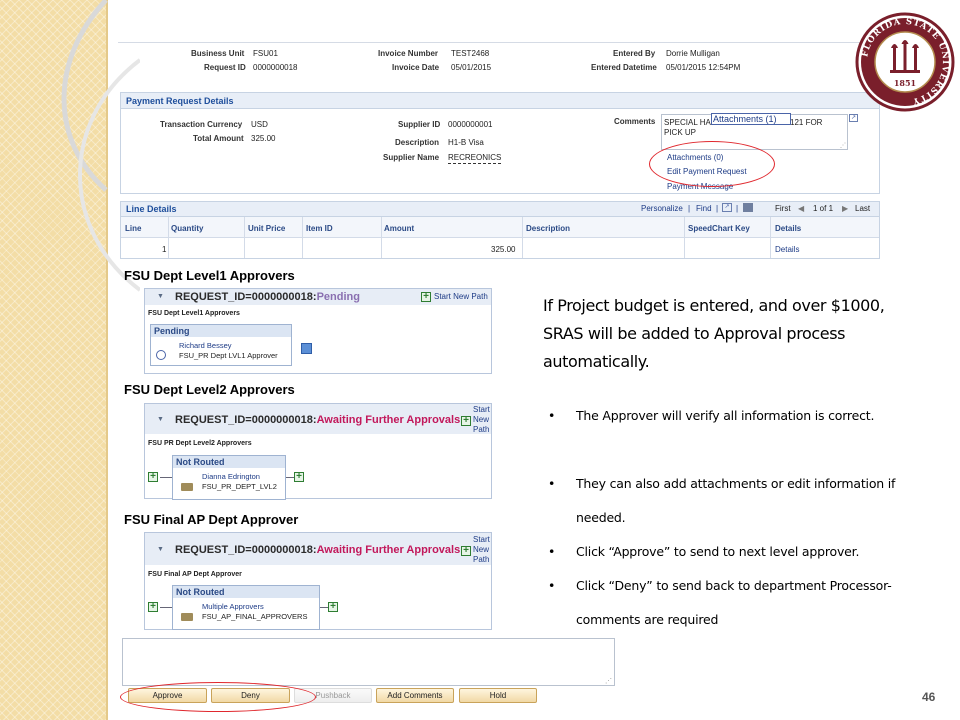 This screenshot has height=720, width=960. What do you see at coordinates (388, 420) in the screenshot?
I see `status-text-2: Awaiting Further Approvals` at bounding box center [388, 420].